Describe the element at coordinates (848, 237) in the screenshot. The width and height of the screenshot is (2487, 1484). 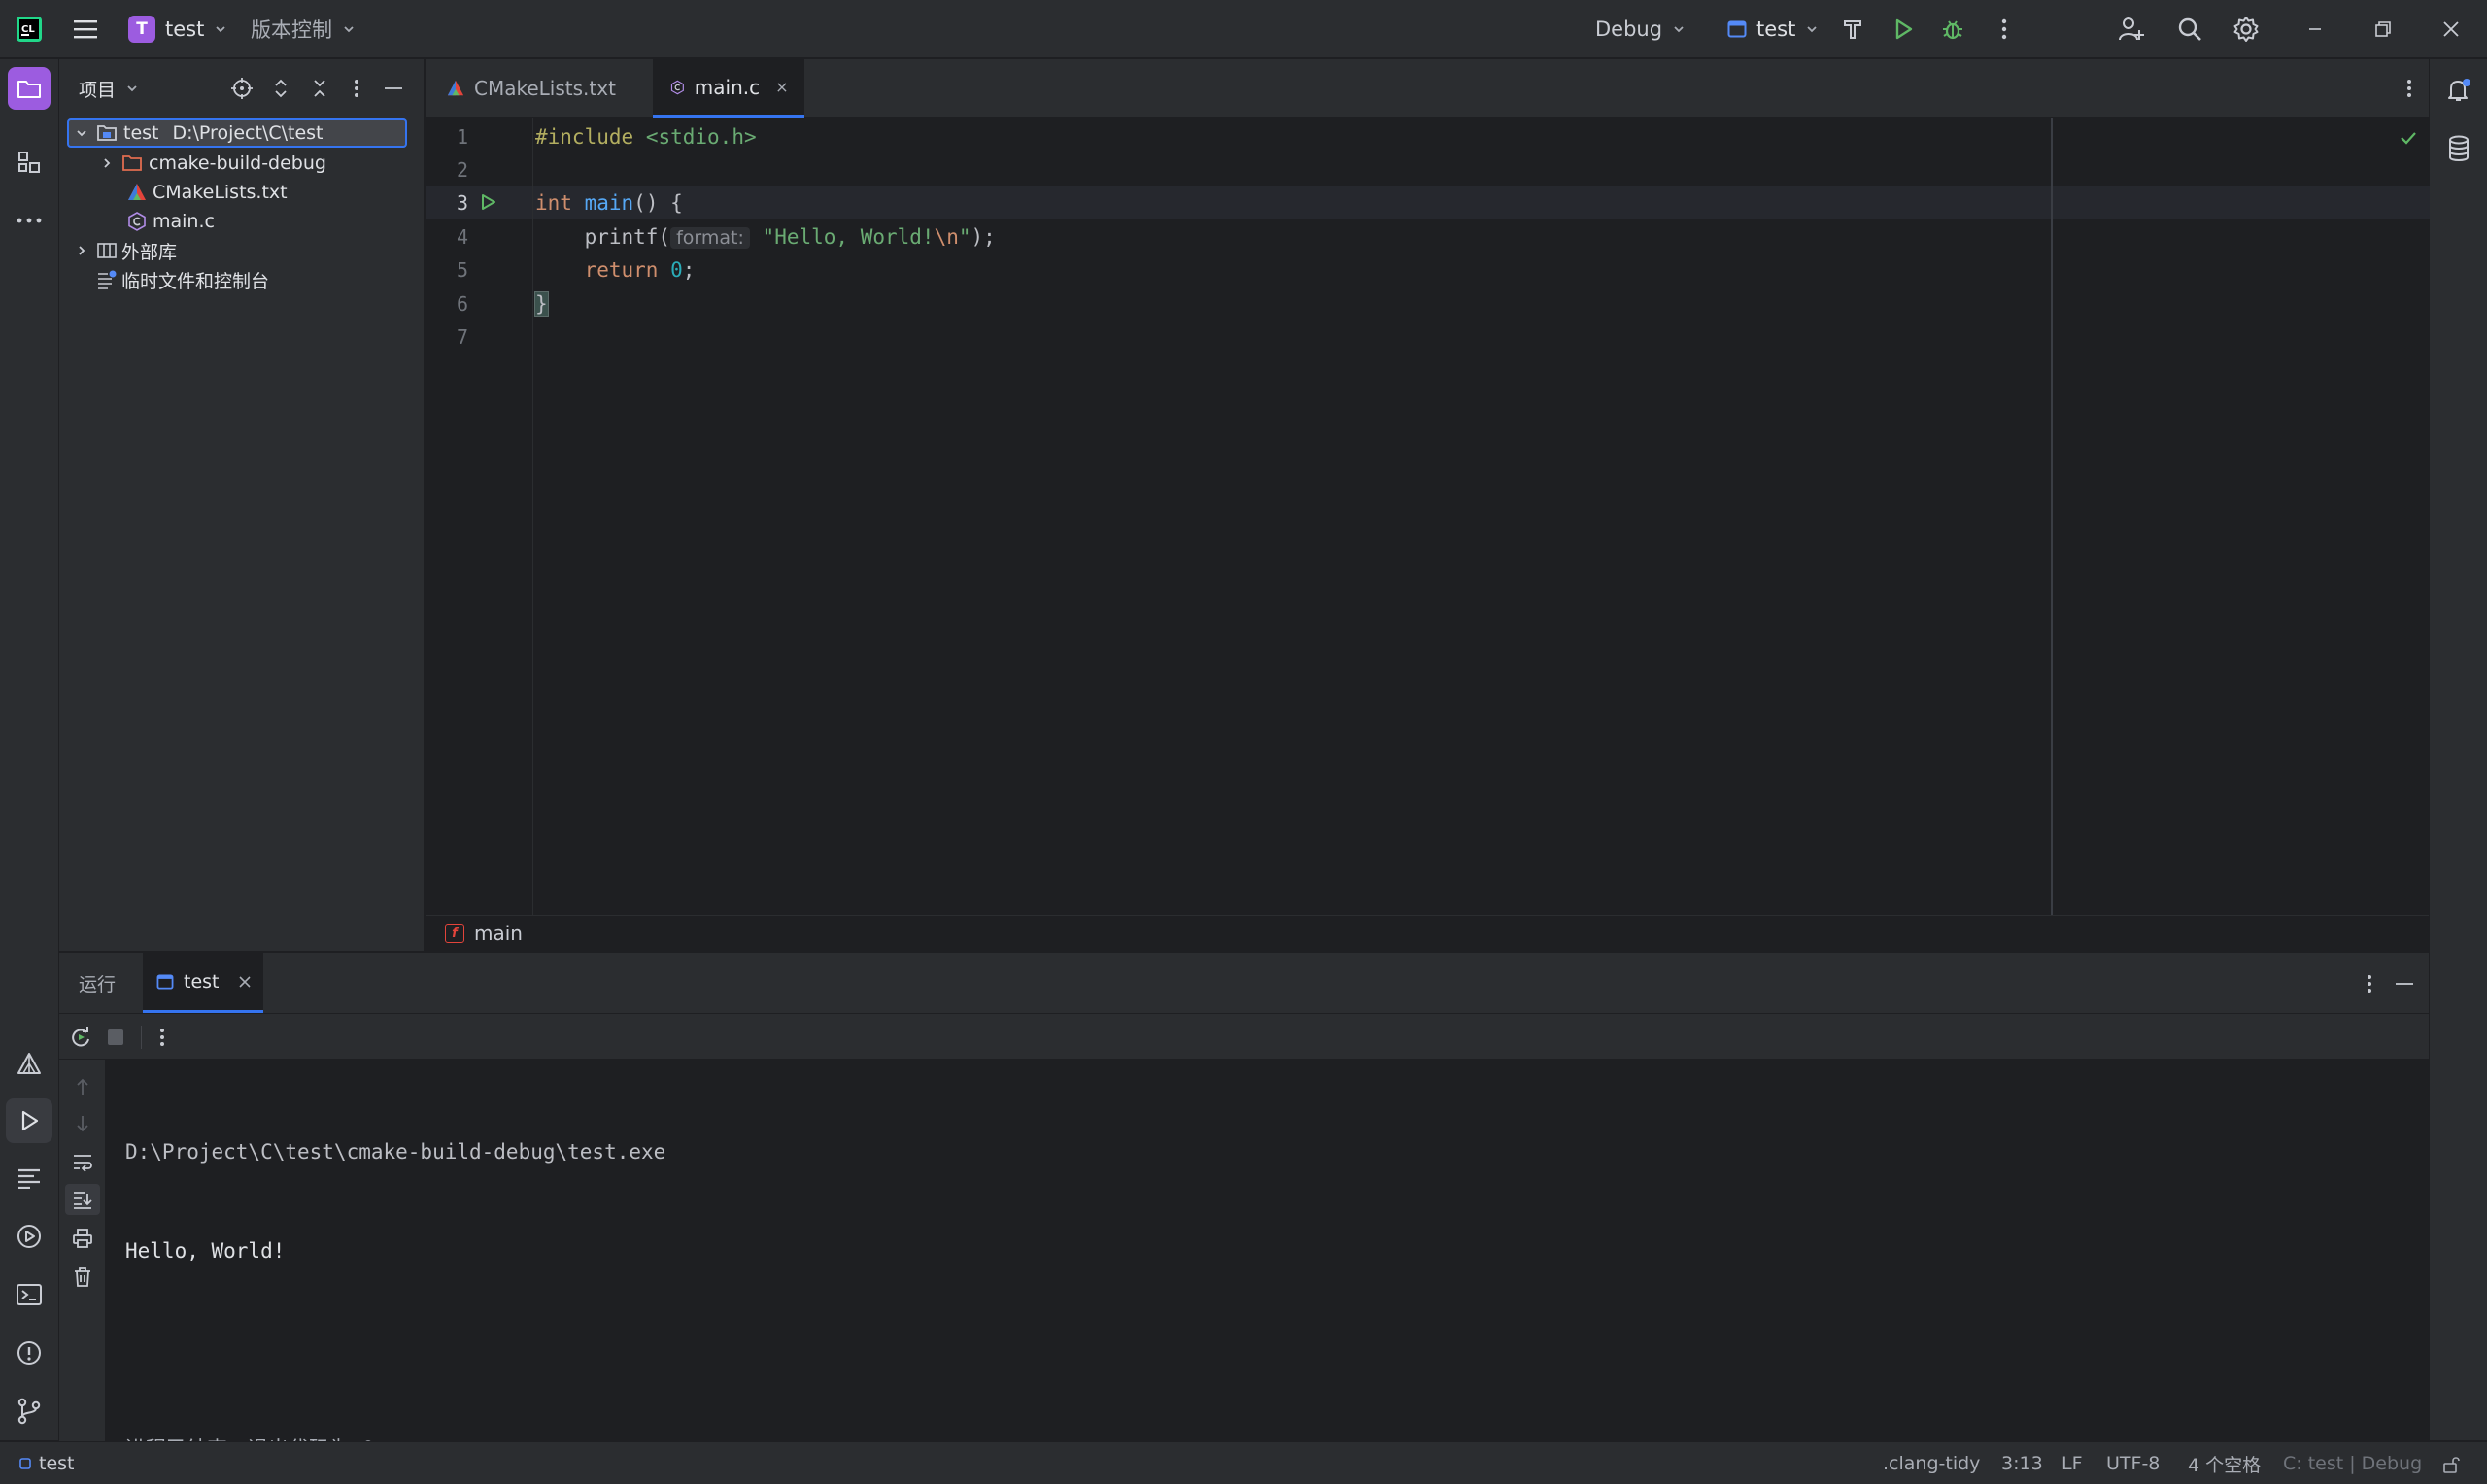
I see `code-token: "Hello, World!` at that location.